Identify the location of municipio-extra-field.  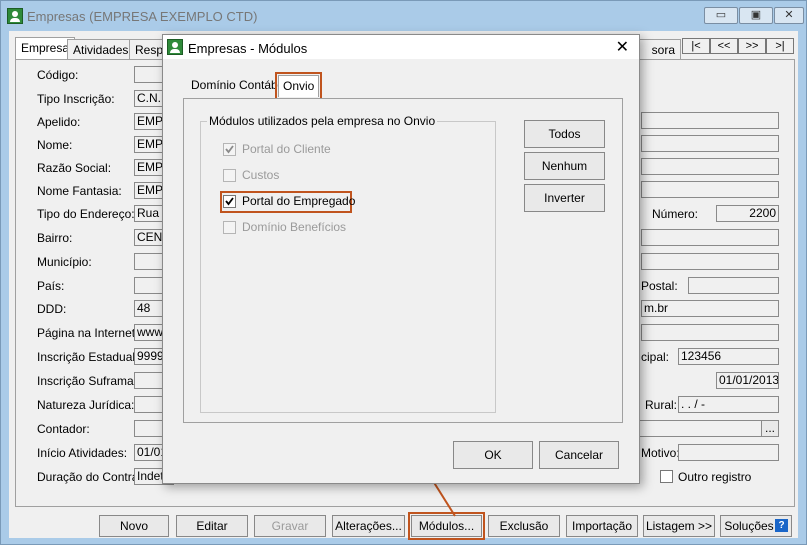
(710, 261).